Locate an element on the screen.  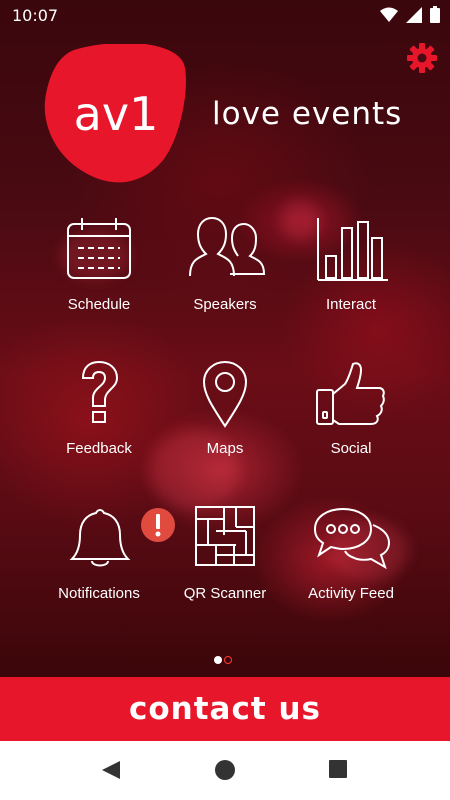
tile-label: Maps is located at coordinates (225, 448).